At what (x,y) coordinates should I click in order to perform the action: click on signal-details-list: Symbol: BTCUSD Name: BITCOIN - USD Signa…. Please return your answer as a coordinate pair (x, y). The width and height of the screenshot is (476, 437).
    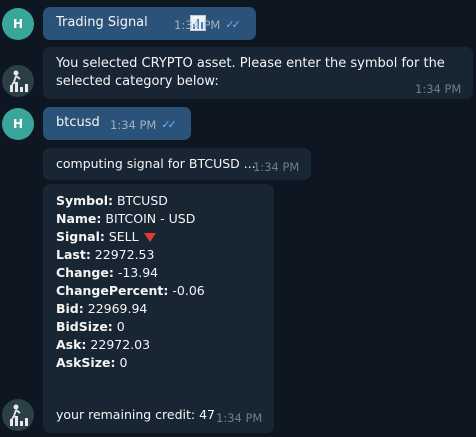
    Looking at the image, I should click on (130, 282).